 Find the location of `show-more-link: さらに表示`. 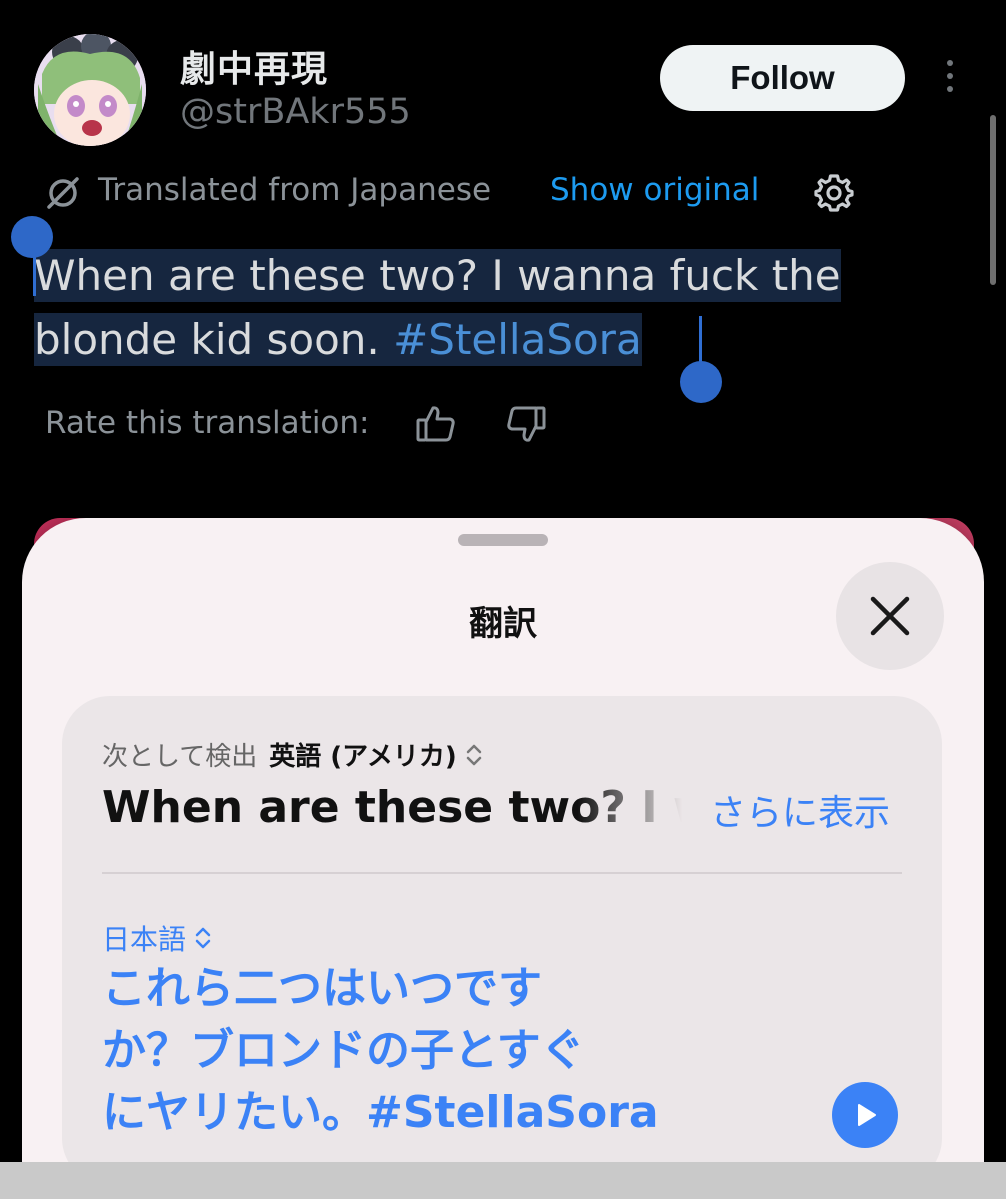

show-more-link: さらに表示 is located at coordinates (800, 810).